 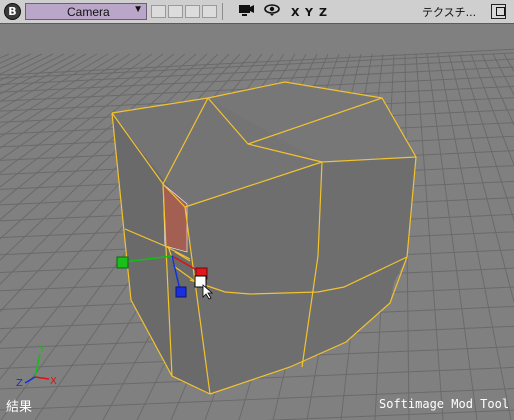 I want to click on watermark-label: Softimage Mod Tool, so click(x=444, y=404).